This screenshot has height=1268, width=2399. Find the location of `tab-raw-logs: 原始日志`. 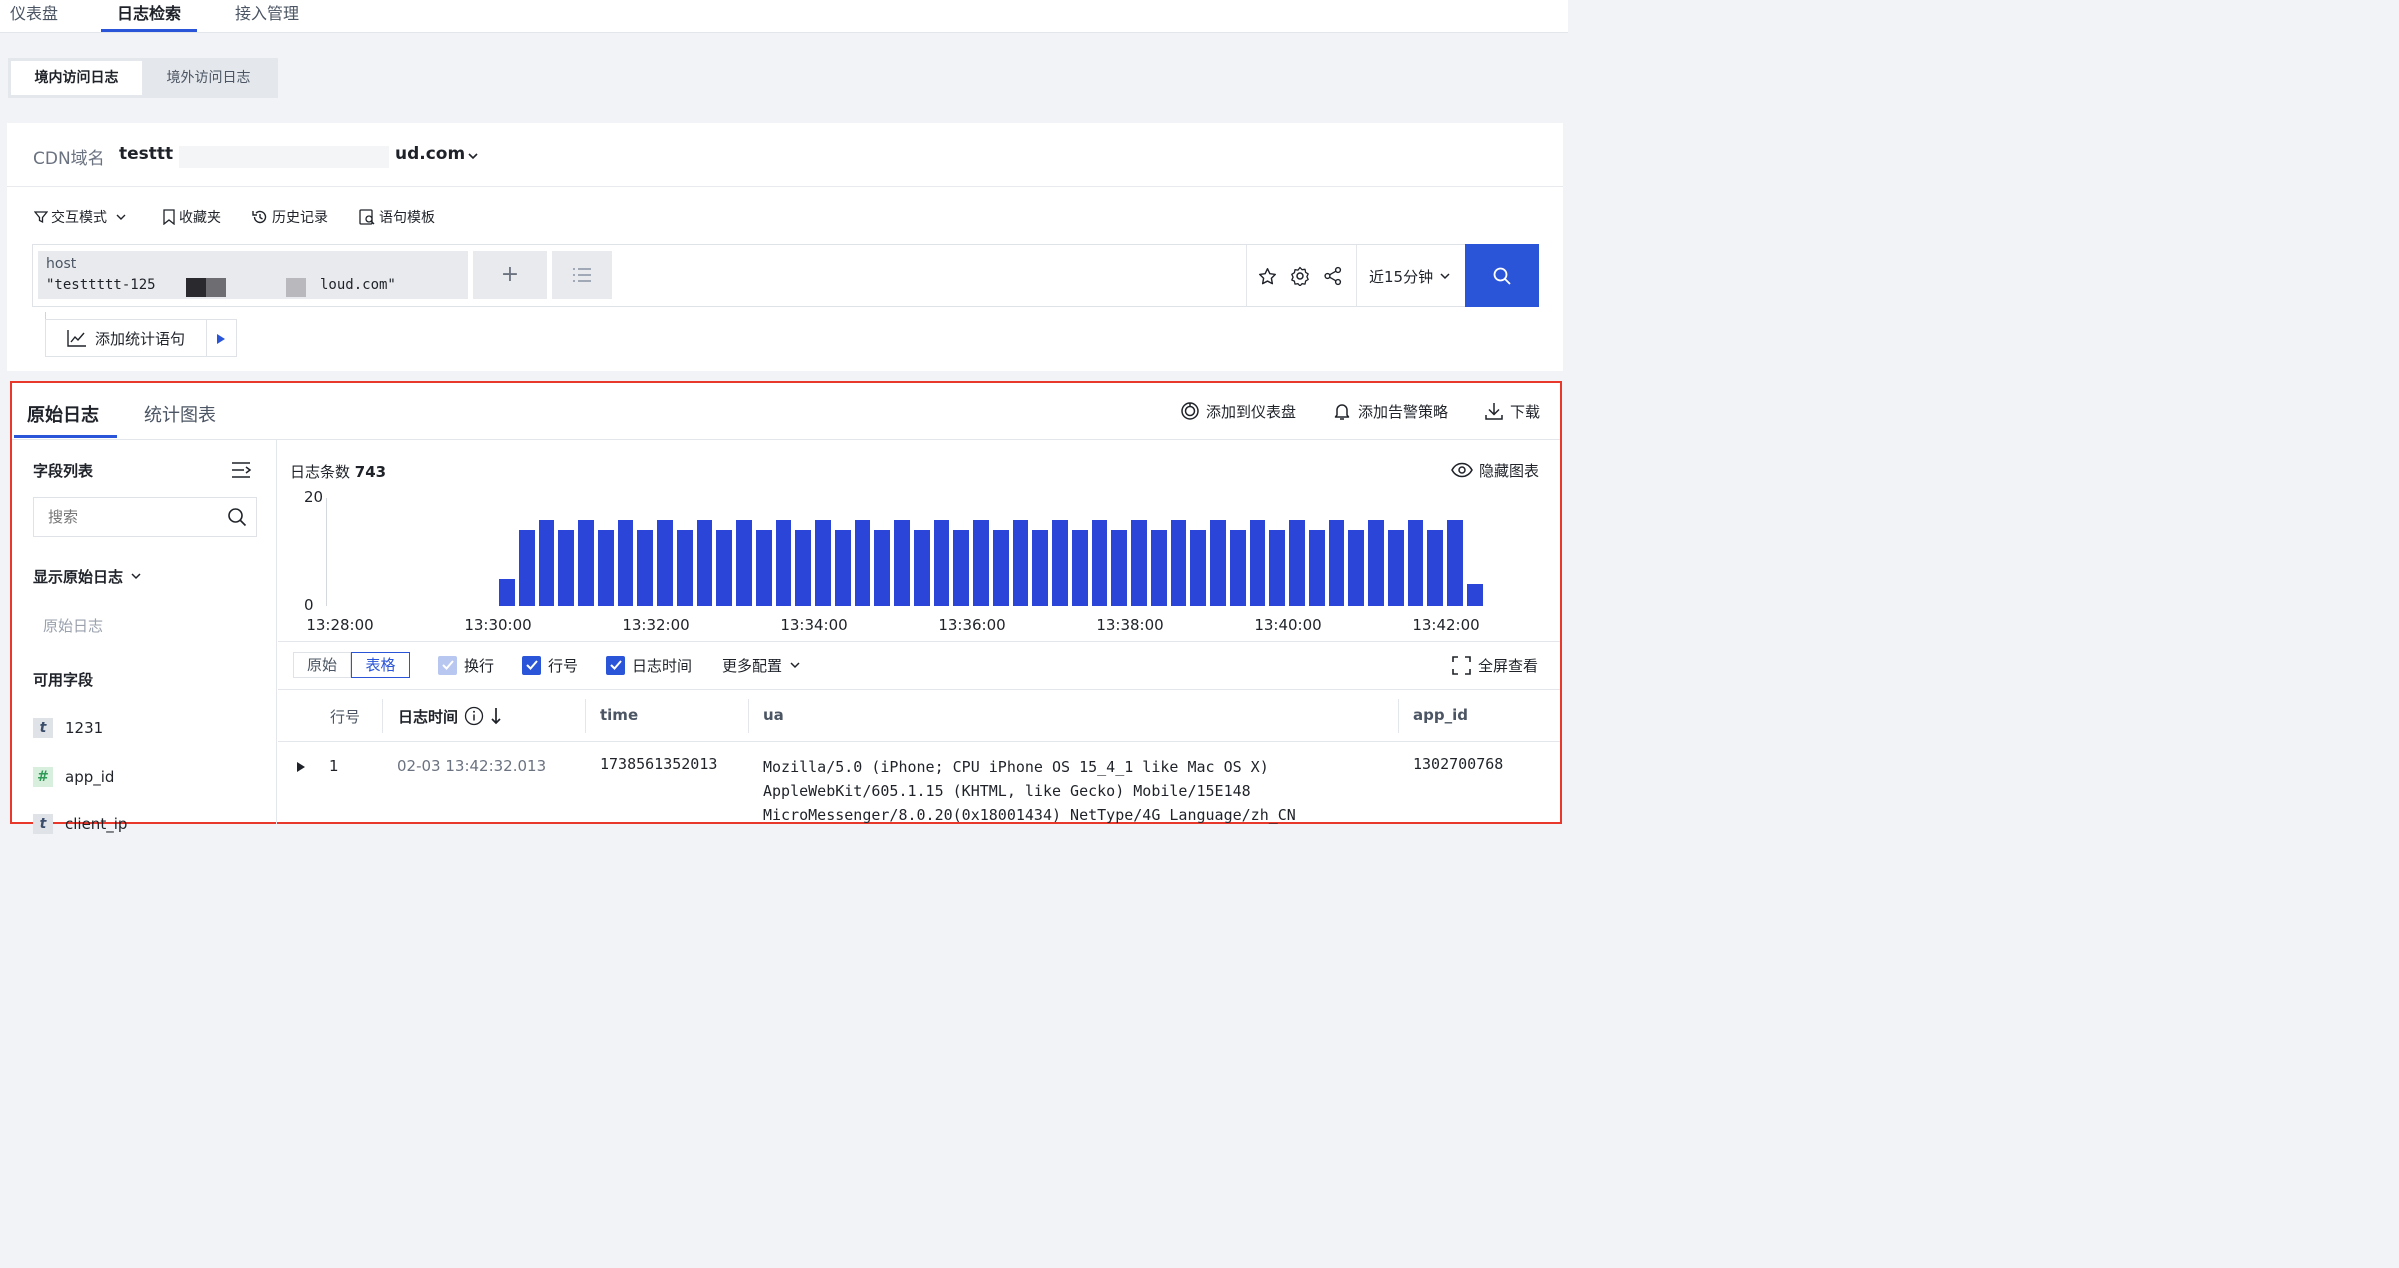

tab-raw-logs: 原始日志 is located at coordinates (63, 414).